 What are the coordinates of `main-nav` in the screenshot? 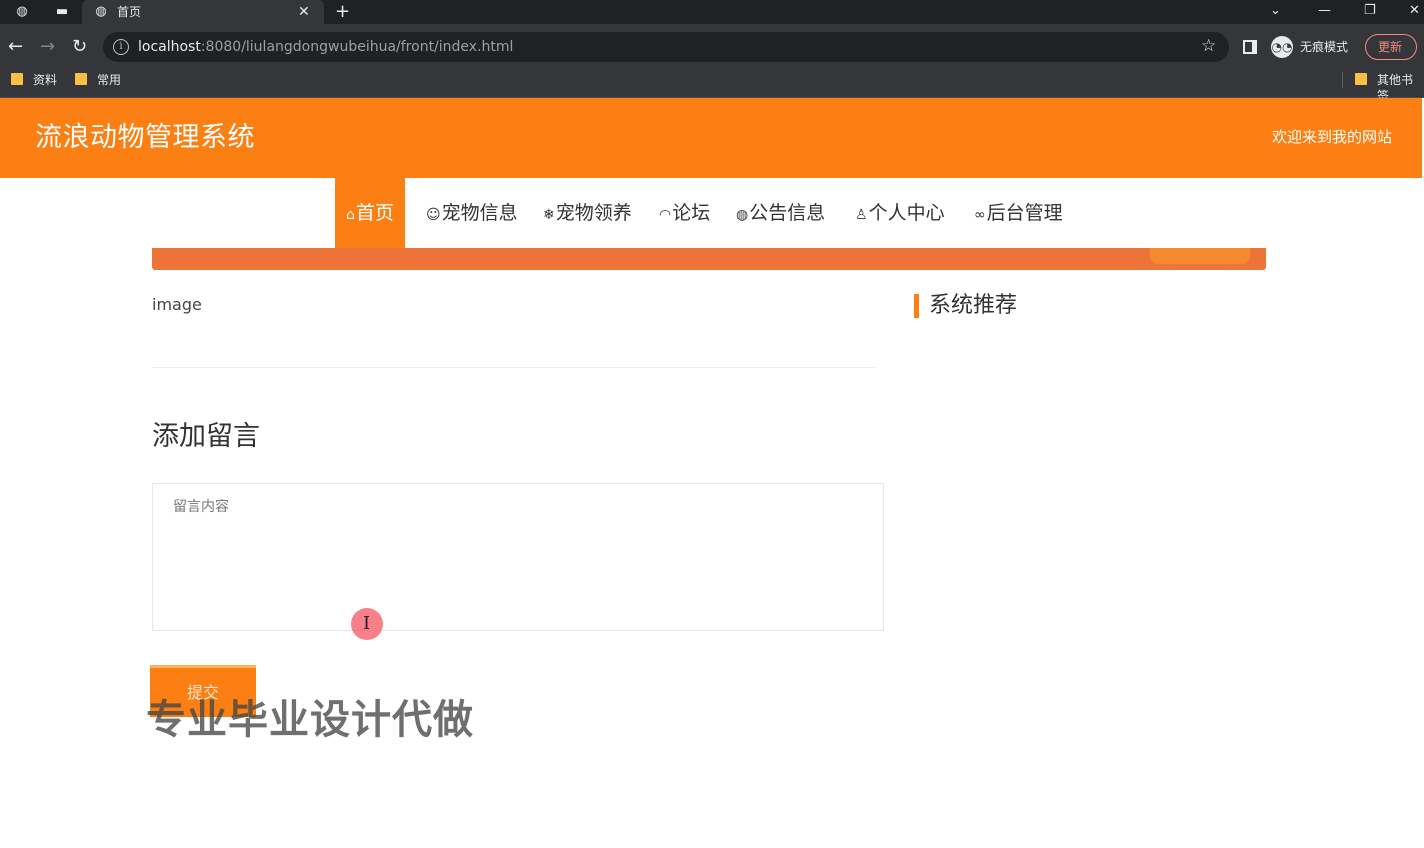 It's located at (711, 213).